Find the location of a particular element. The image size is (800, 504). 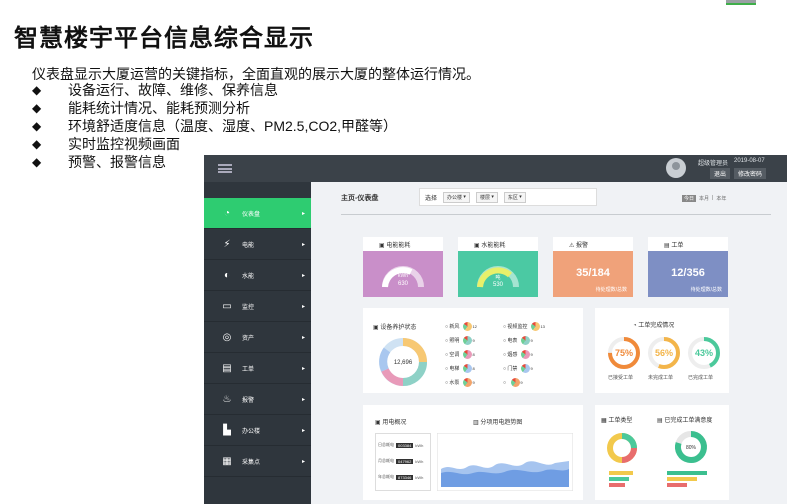

water-value: 530 is located at coordinates (498, 285).